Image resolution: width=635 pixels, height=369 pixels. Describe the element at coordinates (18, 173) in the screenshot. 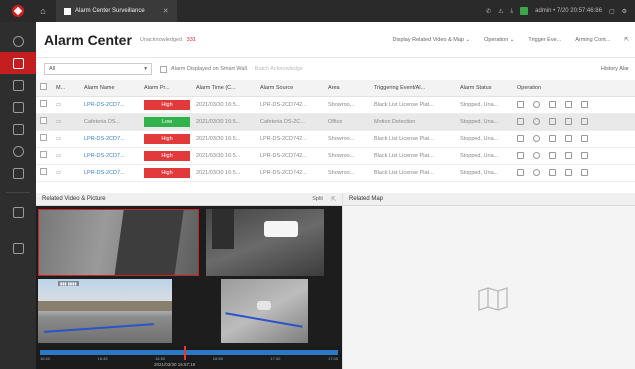

I see `sidebar-item-chart` at that location.